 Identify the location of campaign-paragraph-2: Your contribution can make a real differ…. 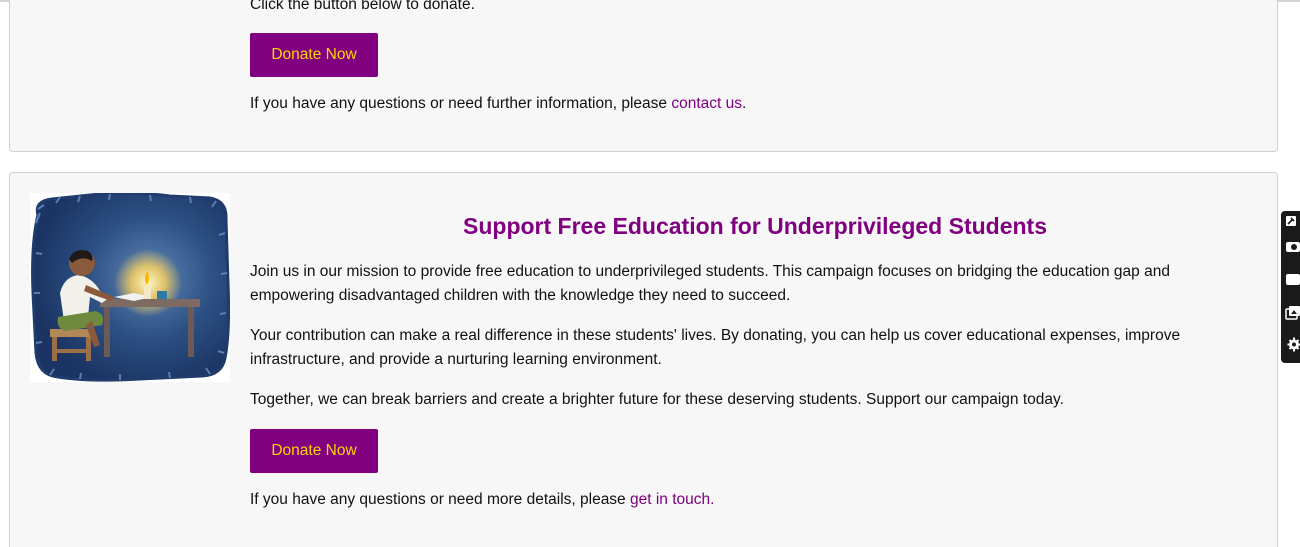
(715, 347).